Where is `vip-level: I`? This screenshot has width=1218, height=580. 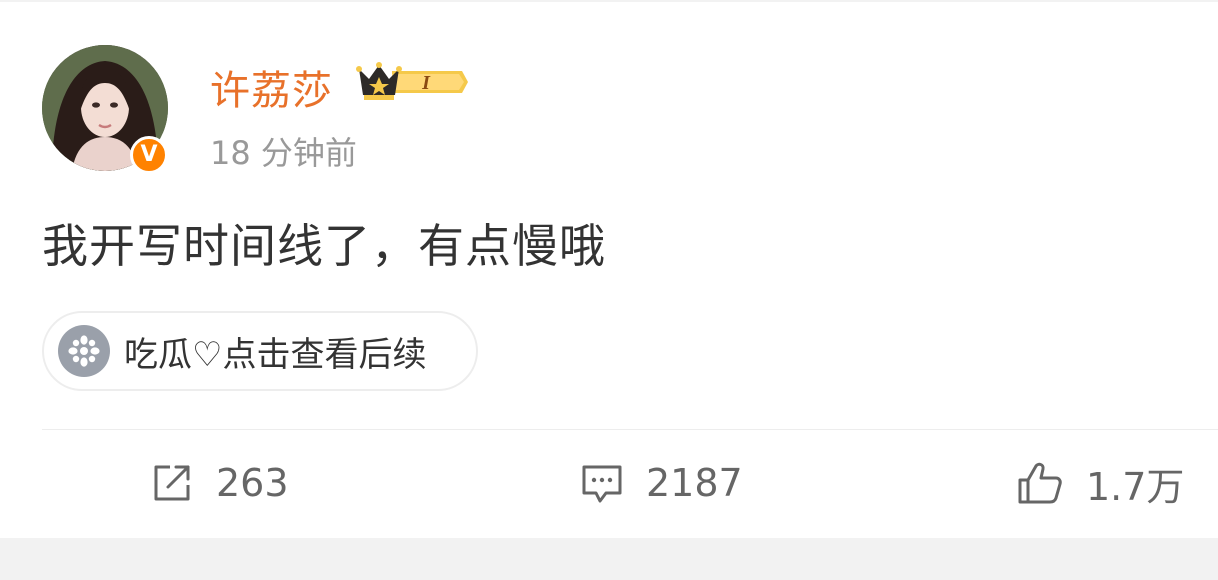
vip-level: I is located at coordinates (426, 83).